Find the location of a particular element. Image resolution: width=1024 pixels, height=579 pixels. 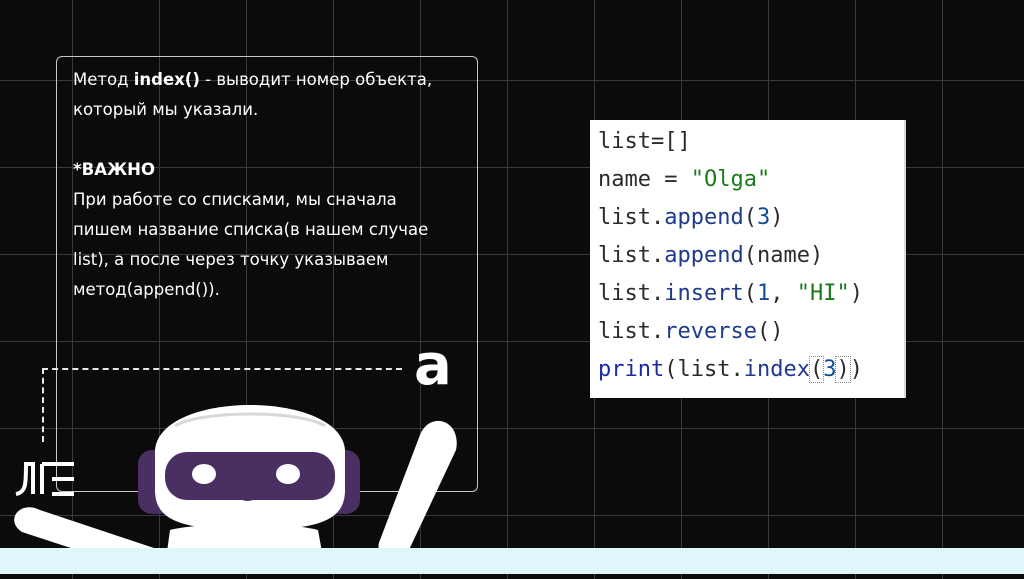

important-heading: *ВАЖНО is located at coordinates (114, 169).